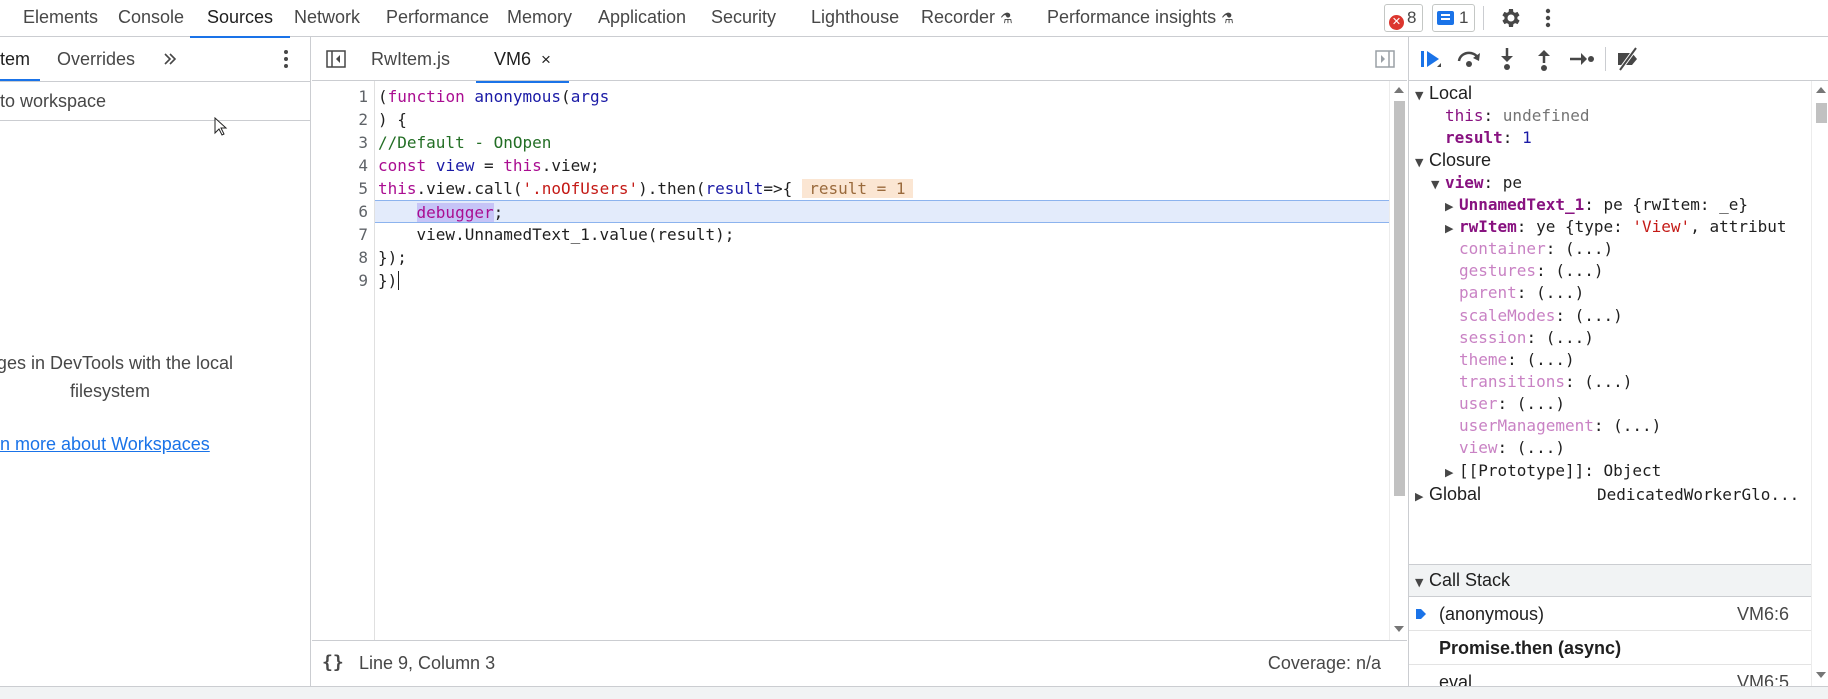 Image resolution: width=1828 pixels, height=699 pixels. Describe the element at coordinates (240, 19) in the screenshot. I see `tab-sources: Sources` at that location.